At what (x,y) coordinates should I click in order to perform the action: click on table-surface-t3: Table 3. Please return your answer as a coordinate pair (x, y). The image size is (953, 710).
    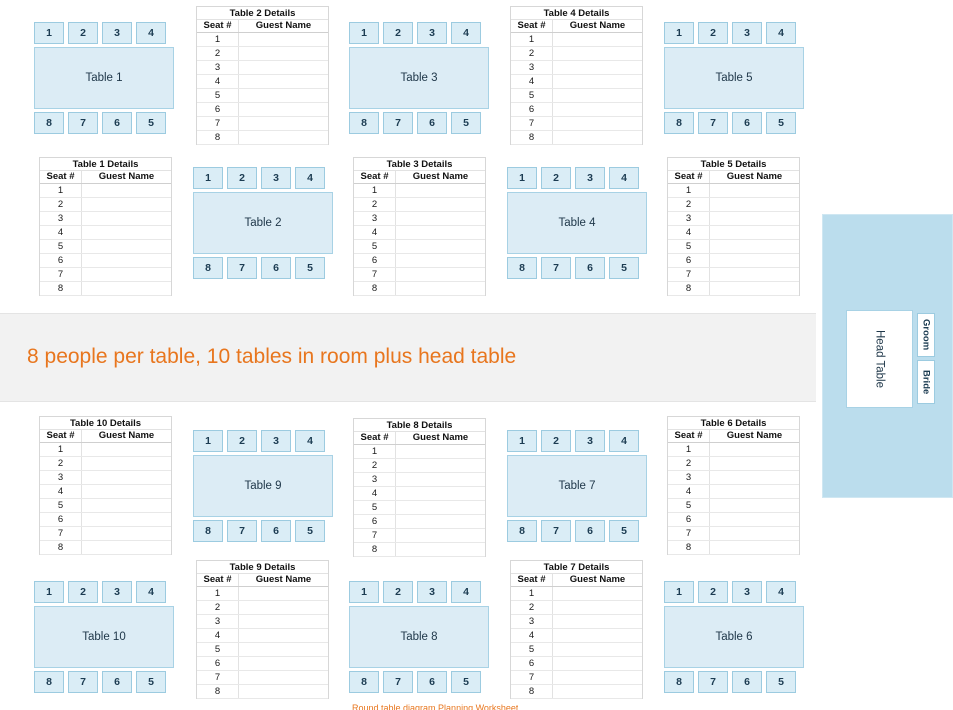
    Looking at the image, I should click on (419, 78).